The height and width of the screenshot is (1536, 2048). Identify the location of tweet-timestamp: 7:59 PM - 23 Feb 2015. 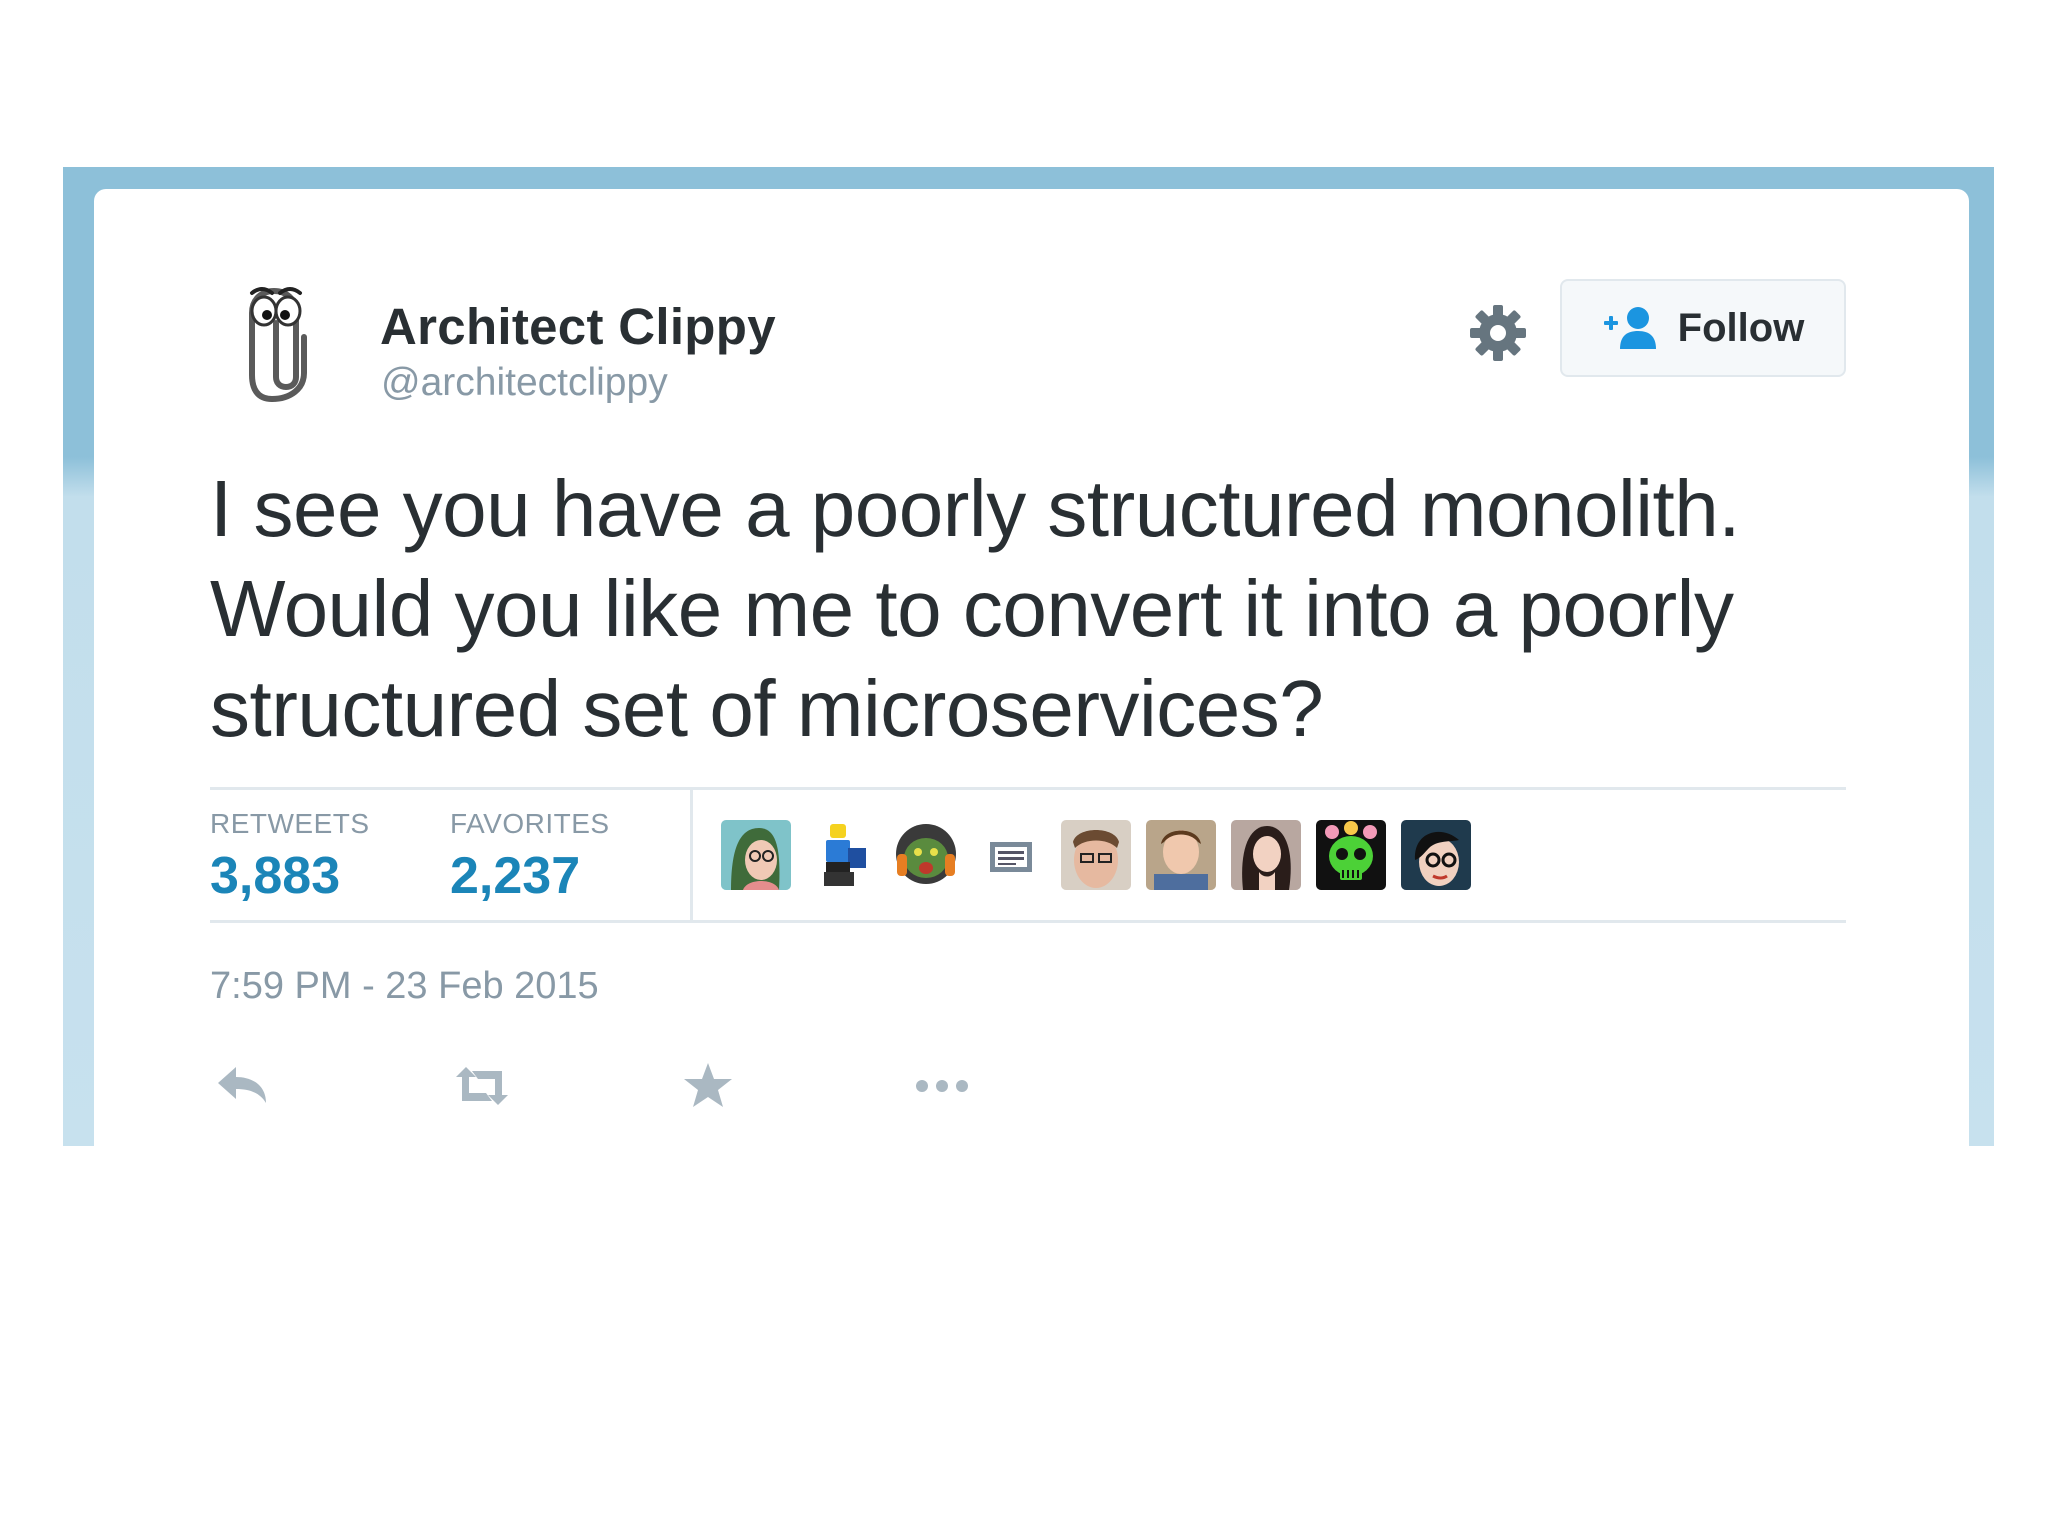
(404, 986).